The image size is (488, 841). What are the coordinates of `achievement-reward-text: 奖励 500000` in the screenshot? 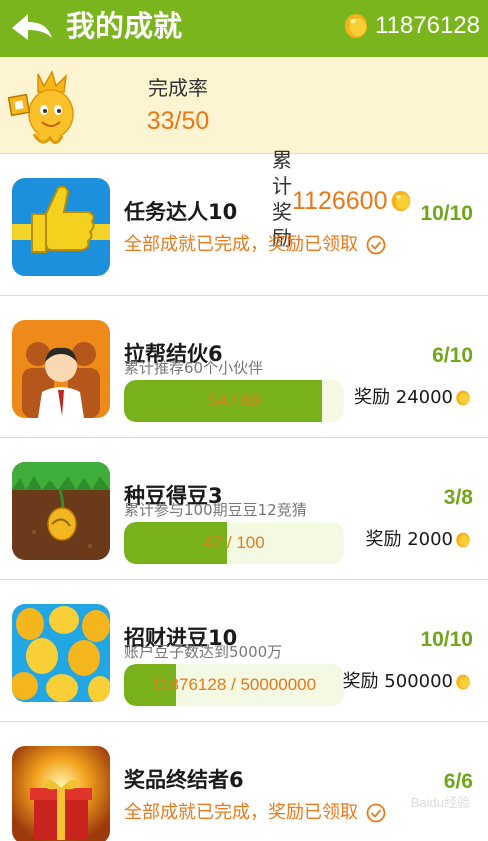 It's located at (397, 681).